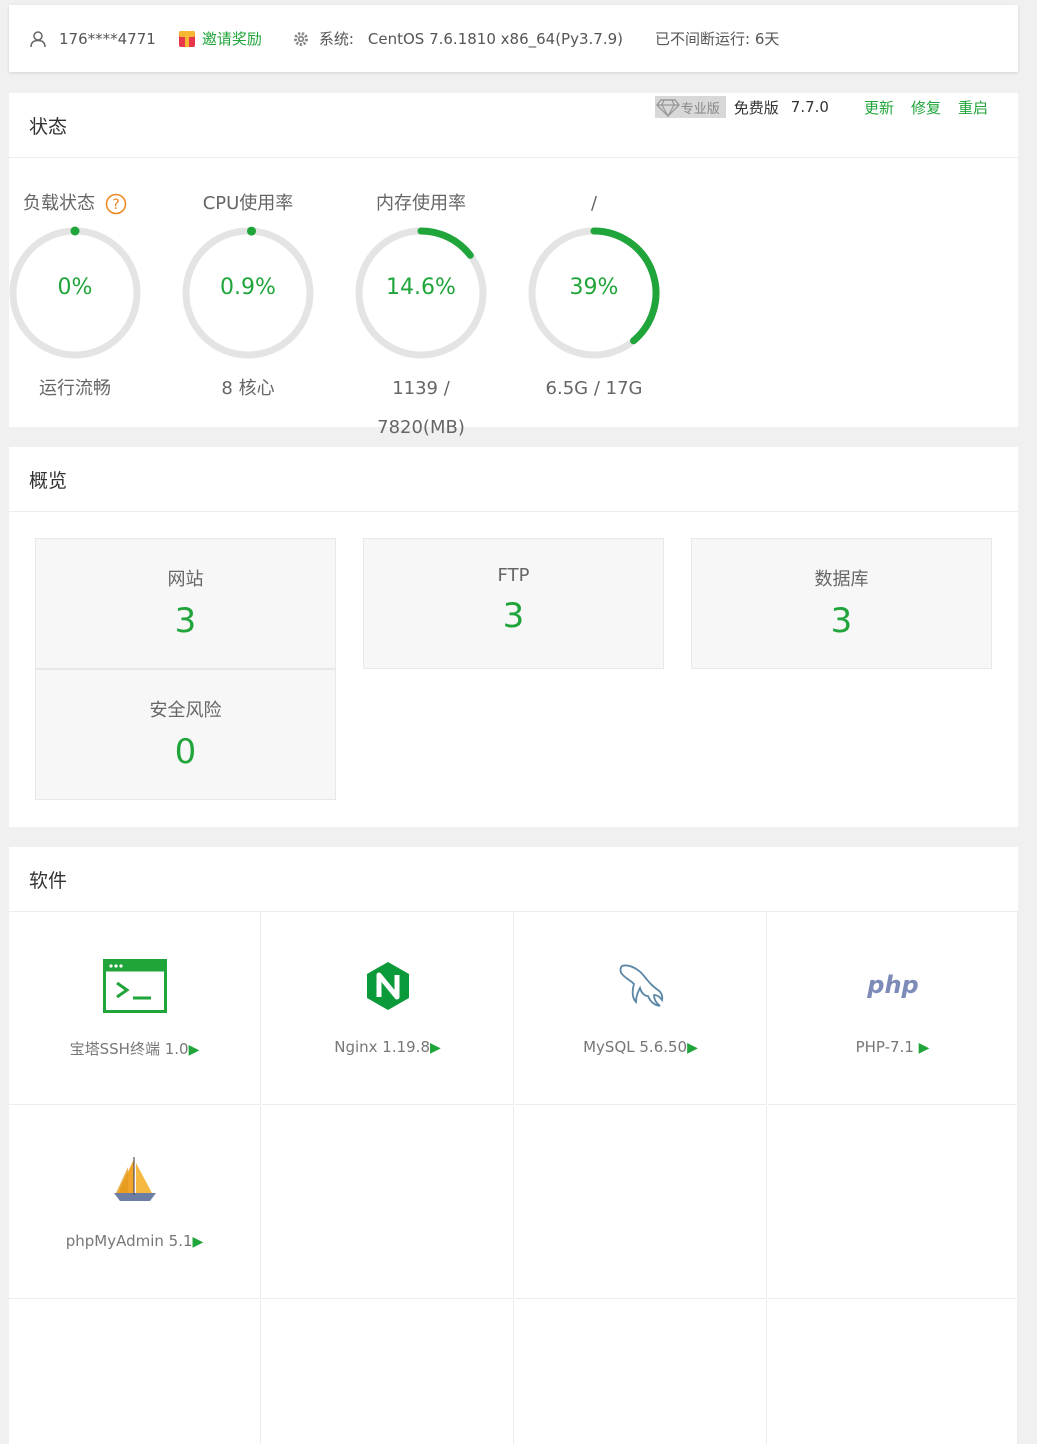 The height and width of the screenshot is (1444, 1037). I want to click on version-number: 7.7.0, so click(809, 107).